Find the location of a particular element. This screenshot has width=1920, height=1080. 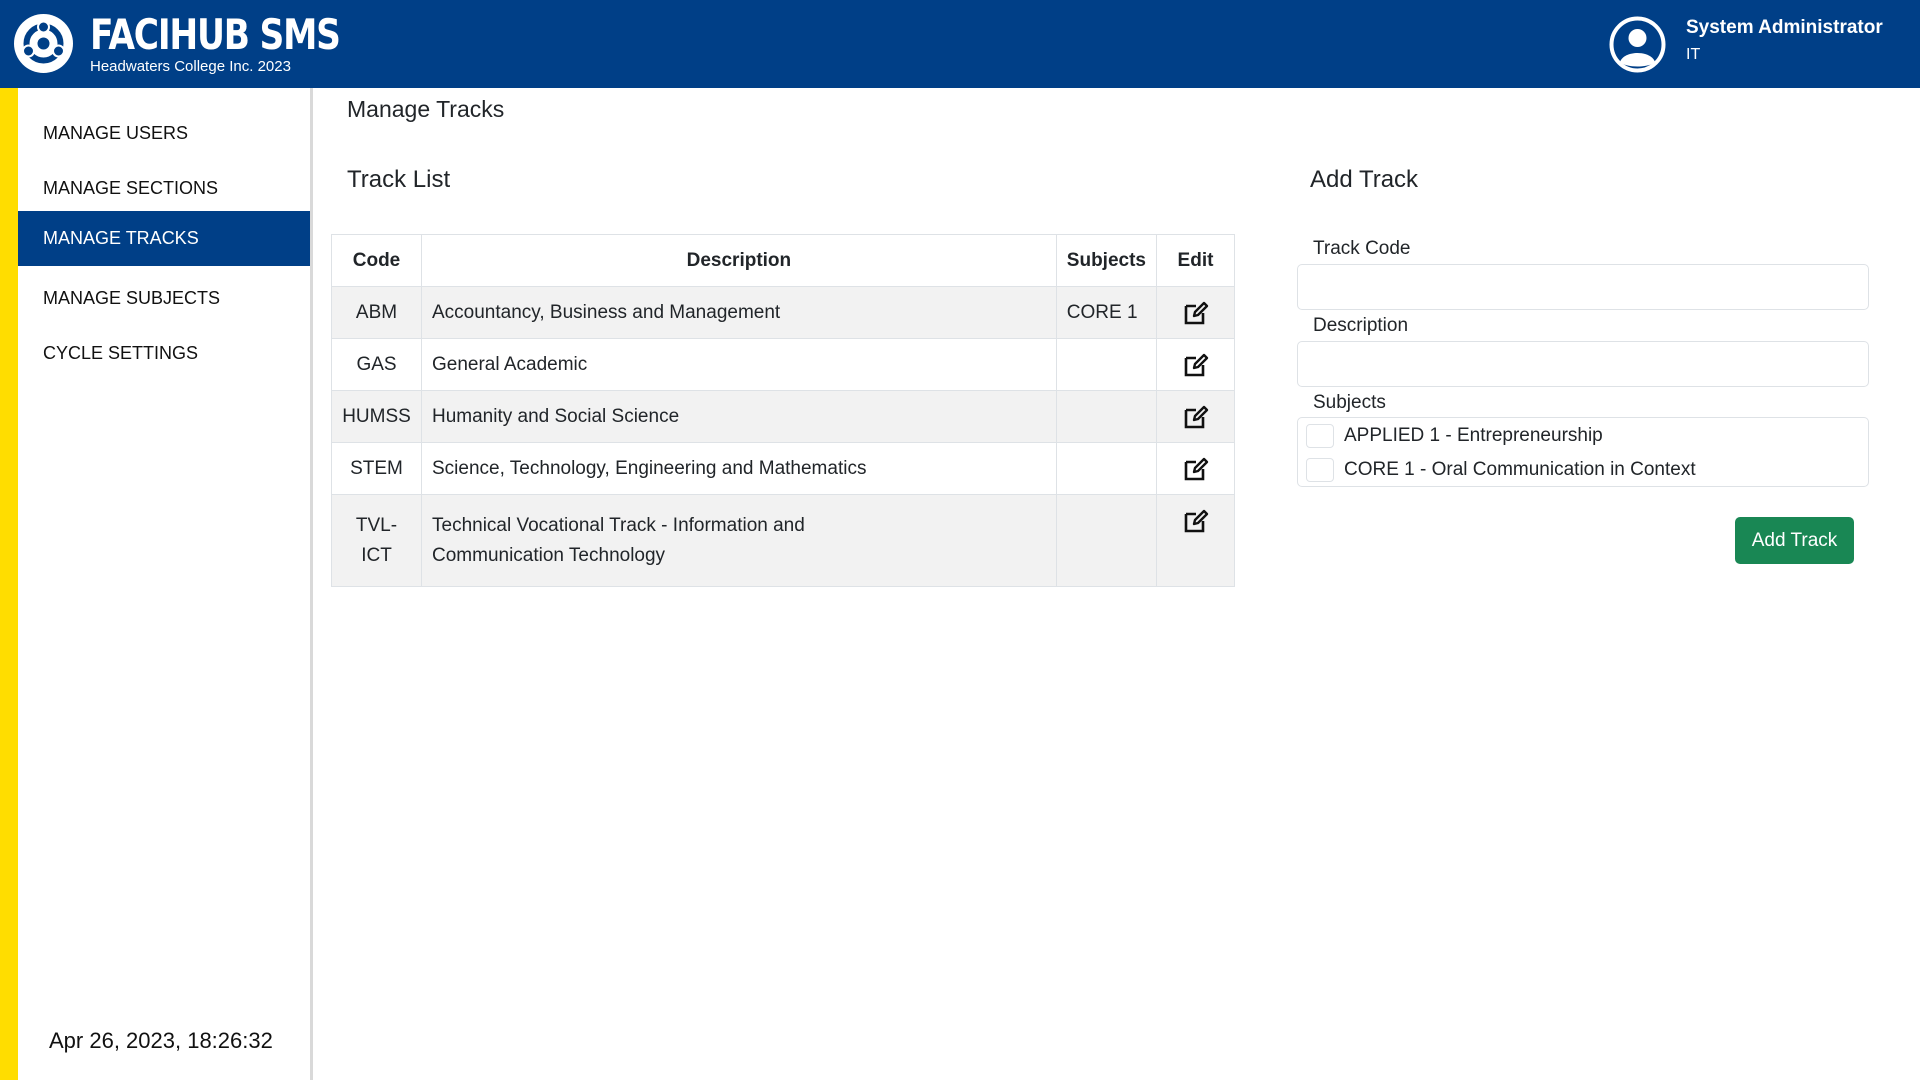

sidebar-item-manage-tracks: MANAGE TRACKS is located at coordinates (164, 238).